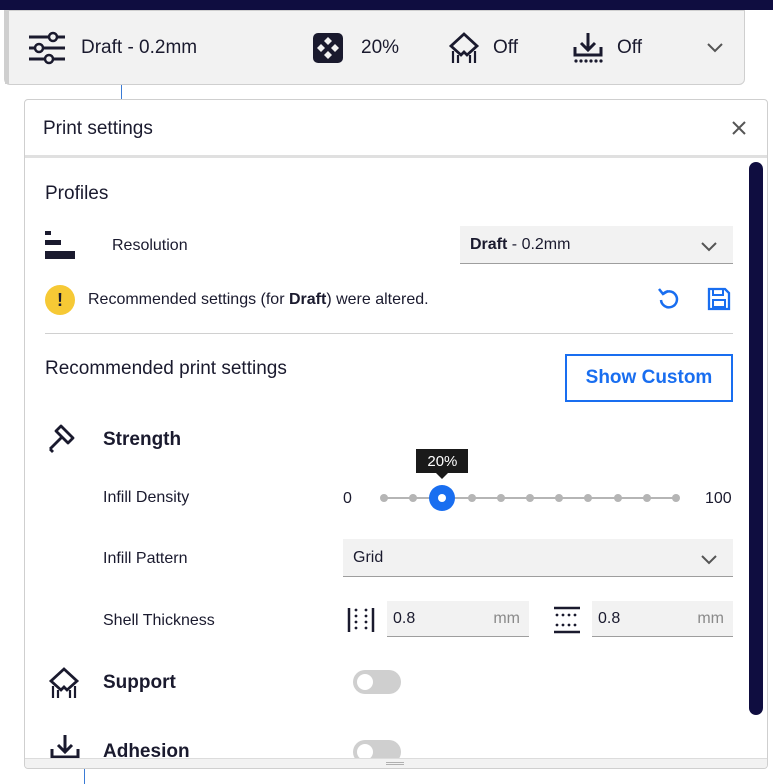  I want to click on infill-density-label: Infill Density, so click(146, 497).